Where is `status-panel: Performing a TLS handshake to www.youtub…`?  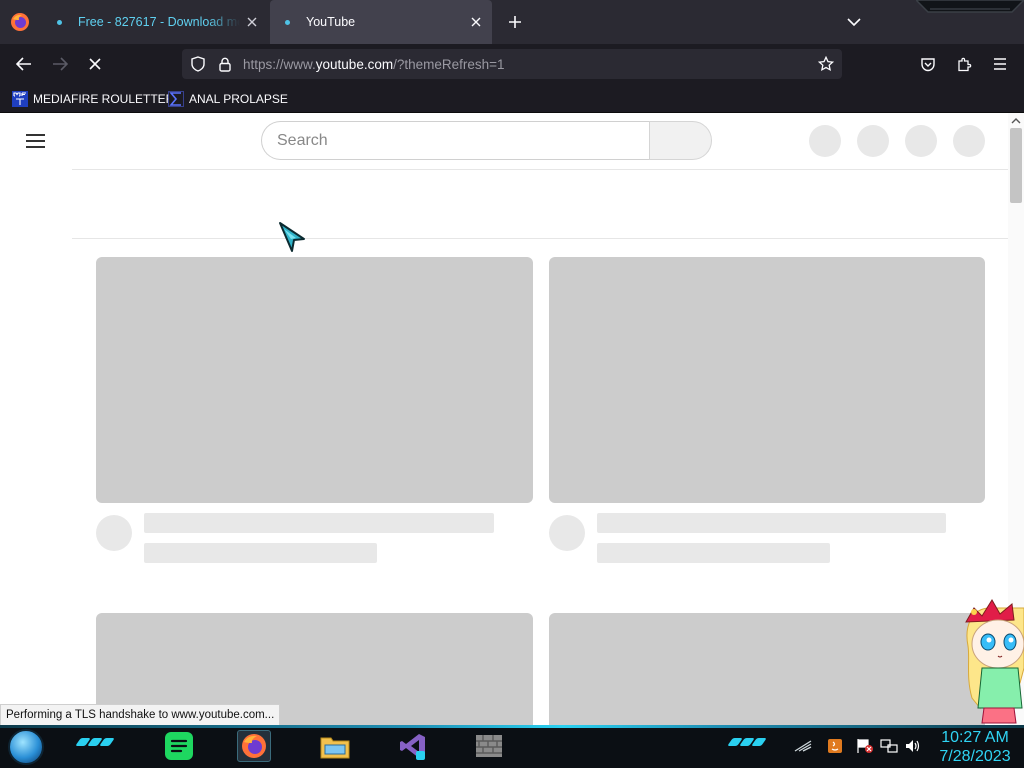 status-panel: Performing a TLS handshake to www.youtub… is located at coordinates (140, 715).